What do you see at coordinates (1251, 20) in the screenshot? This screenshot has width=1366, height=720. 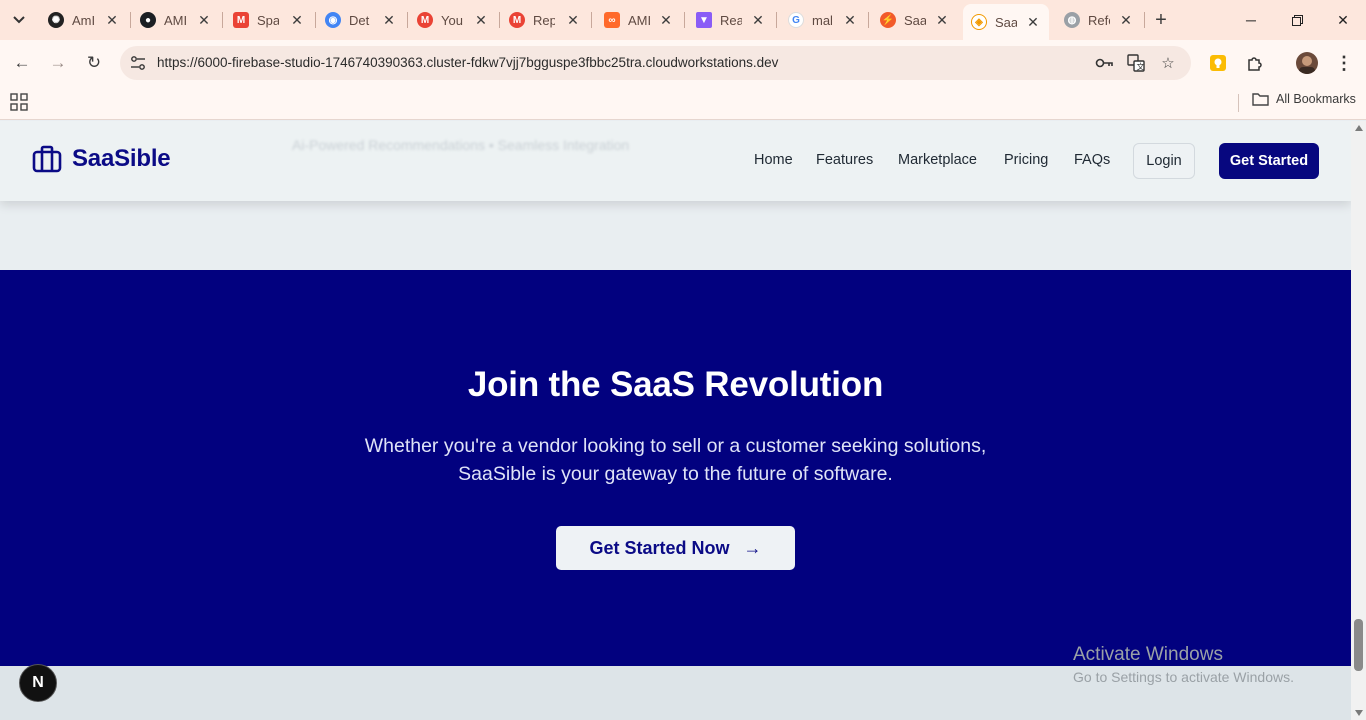 I see `minimize-button: ─` at bounding box center [1251, 20].